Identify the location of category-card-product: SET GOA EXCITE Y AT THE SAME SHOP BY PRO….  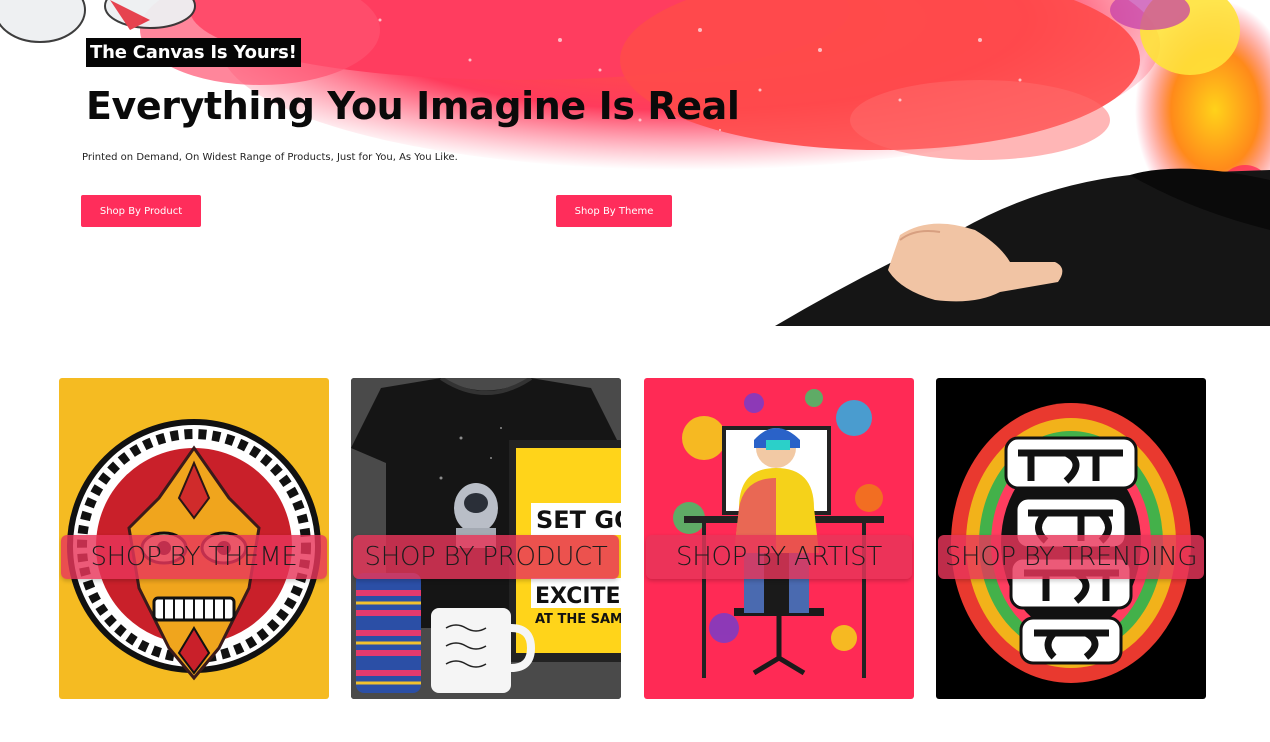
(486, 538).